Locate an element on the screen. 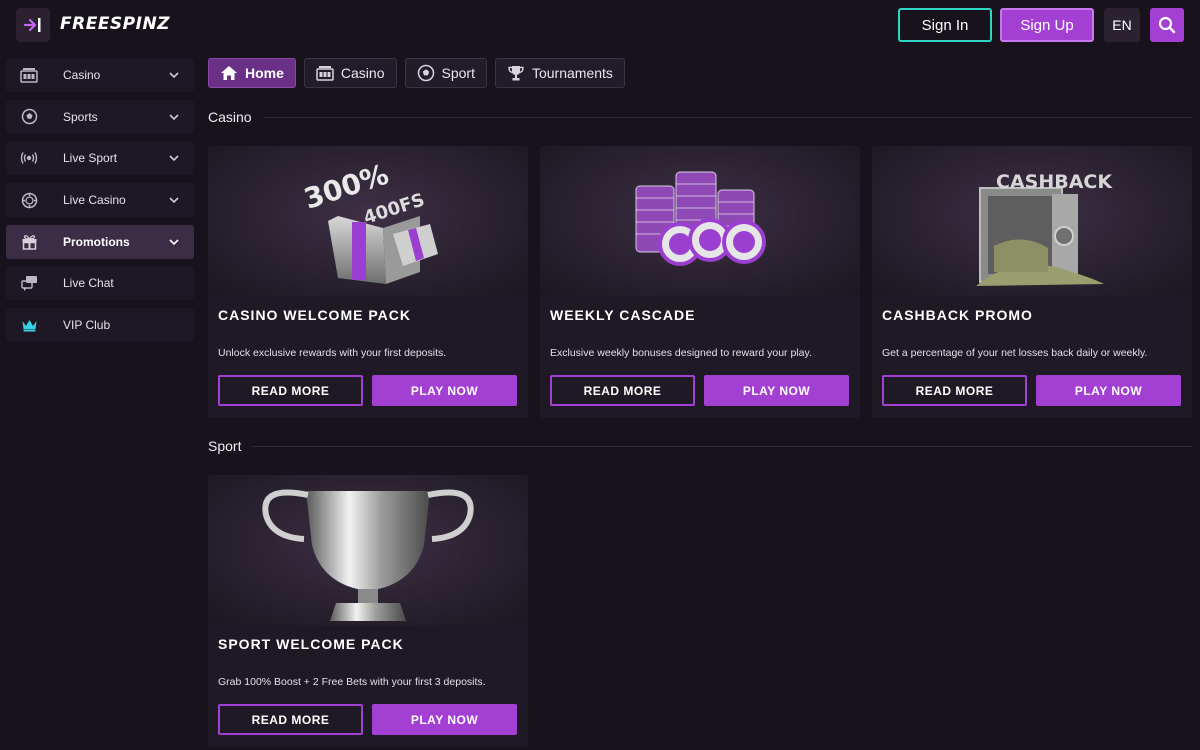 This screenshot has width=1200, height=750. language-selector: EN is located at coordinates (1122, 25).